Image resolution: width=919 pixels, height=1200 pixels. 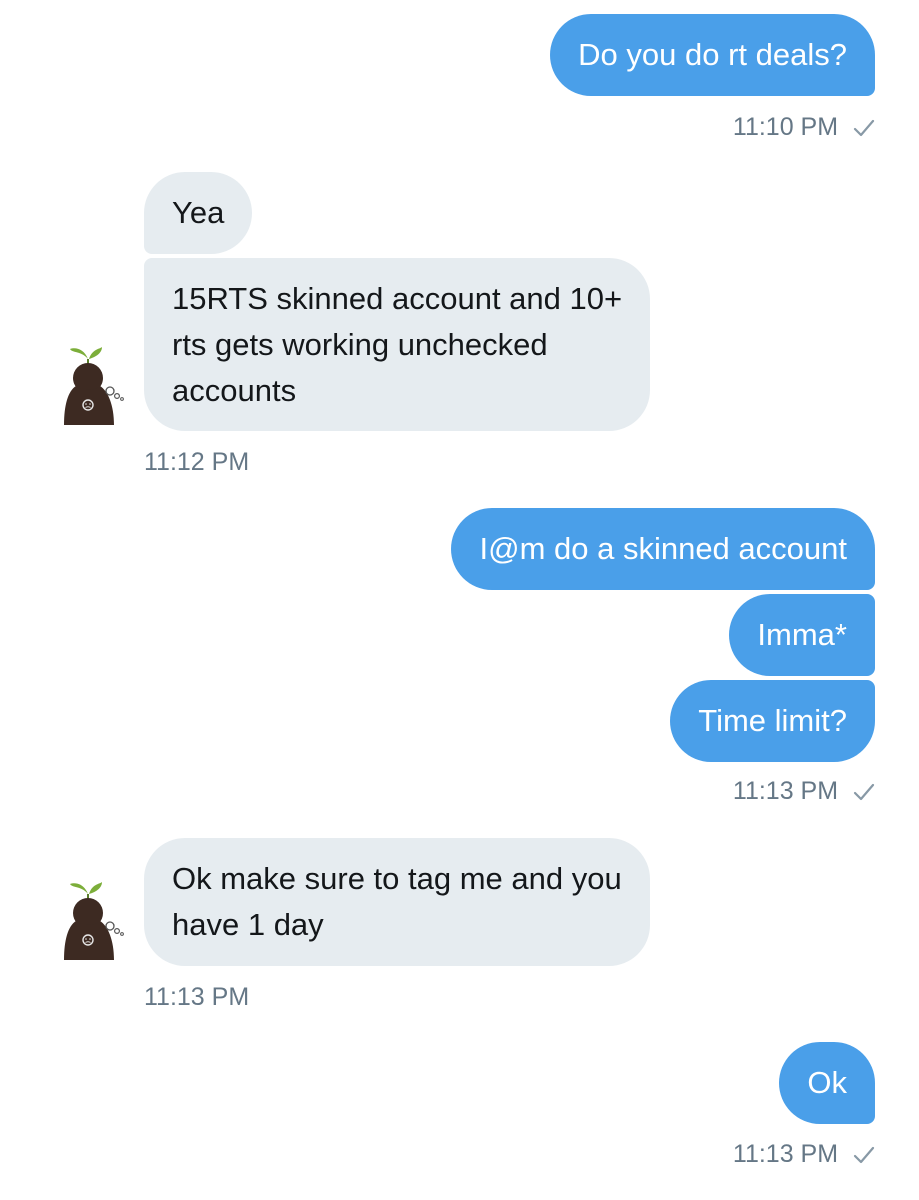 I want to click on message-text: I@m do a skinned account, so click(x=663, y=548).